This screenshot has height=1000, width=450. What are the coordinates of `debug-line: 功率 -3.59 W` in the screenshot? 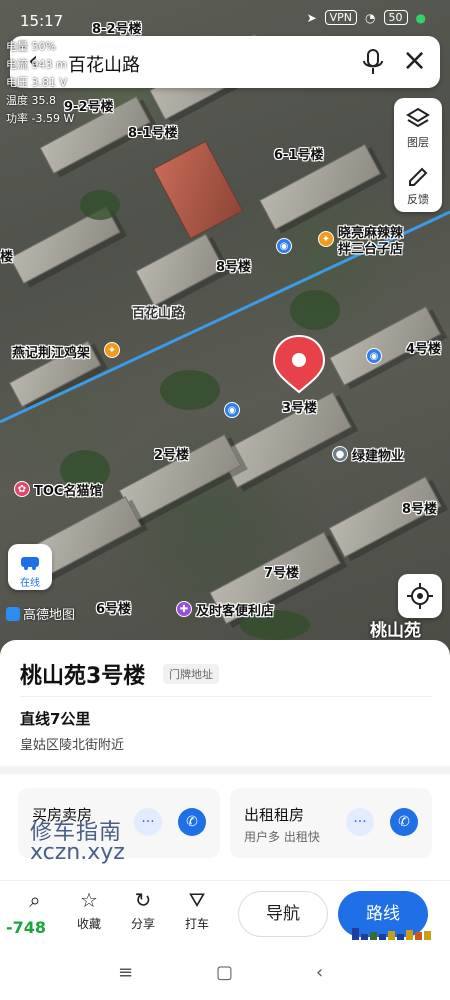 It's located at (40, 118).